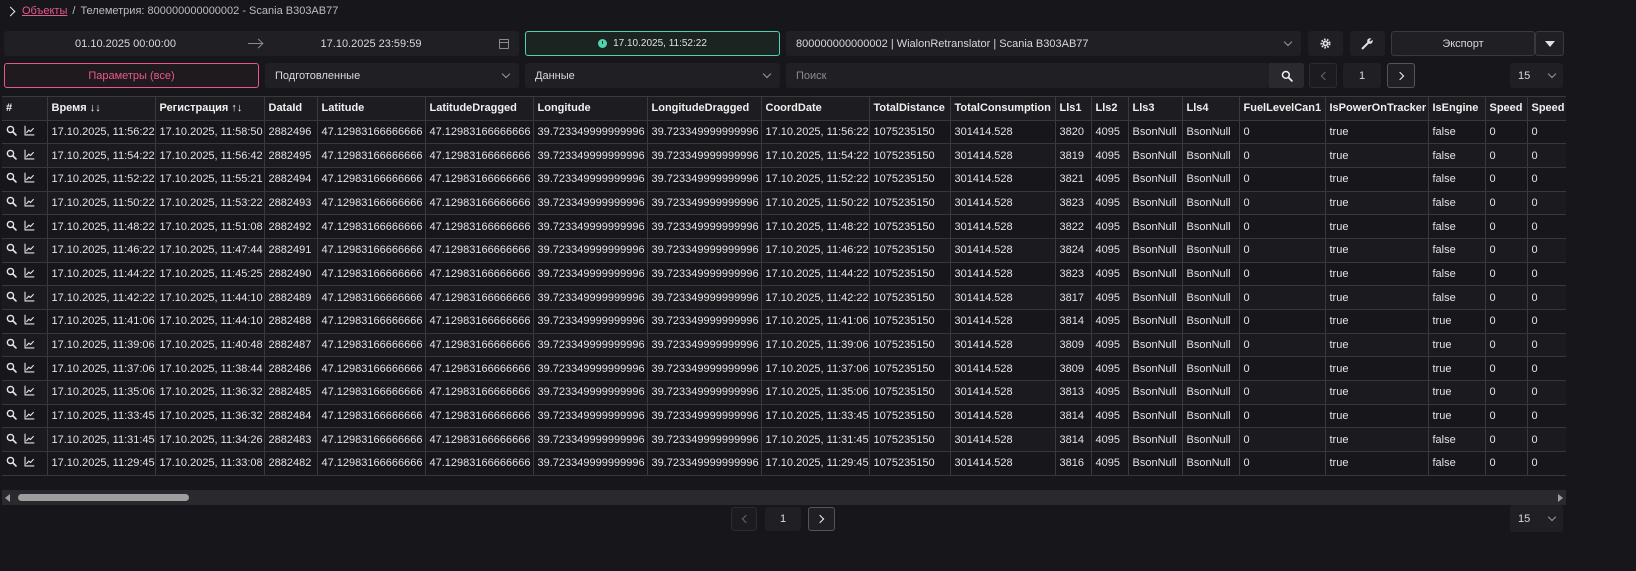 Image resolution: width=1636 pixels, height=571 pixels. Describe the element at coordinates (125, 44) in the screenshot. I see `date-from-field: 01.10.2025 00:00:00` at that location.